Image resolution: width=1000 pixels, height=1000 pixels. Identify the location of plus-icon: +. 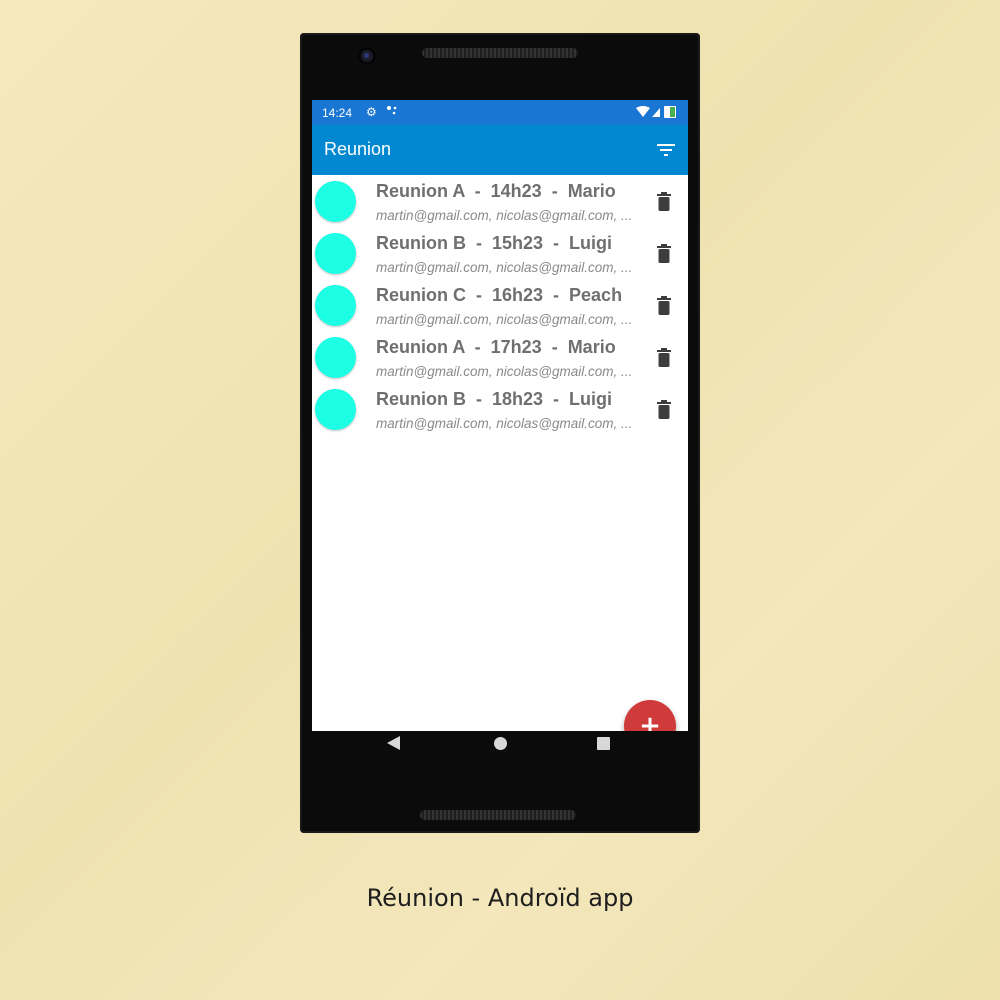
(650, 721).